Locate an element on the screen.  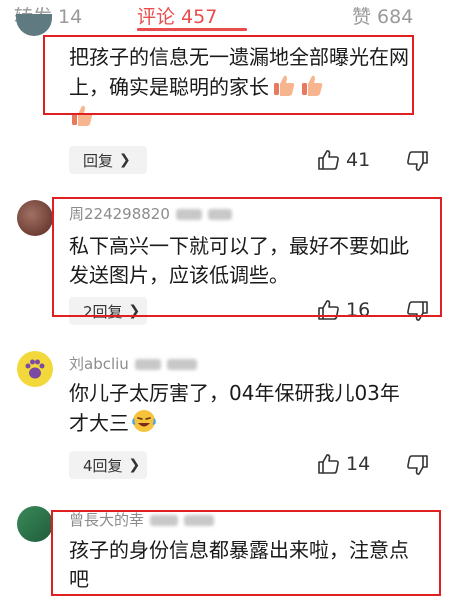
reply-button: 回复 ❯ is located at coordinates (108, 160).